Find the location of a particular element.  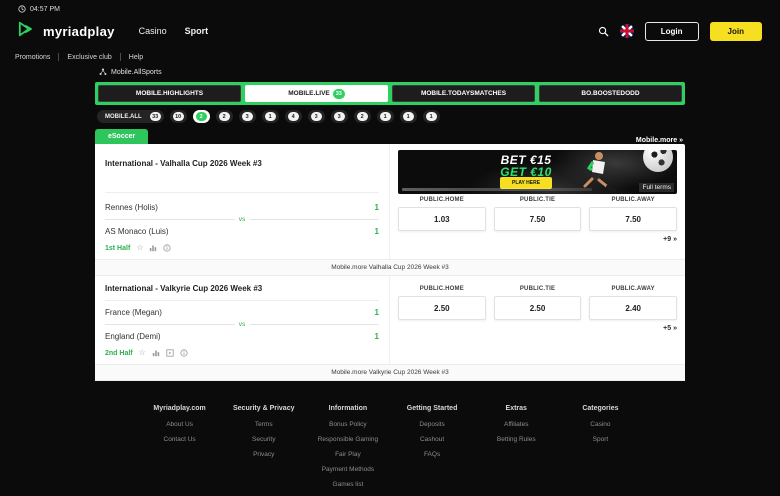

footer-link-payment-methods: Payment Methods is located at coordinates (348, 469).